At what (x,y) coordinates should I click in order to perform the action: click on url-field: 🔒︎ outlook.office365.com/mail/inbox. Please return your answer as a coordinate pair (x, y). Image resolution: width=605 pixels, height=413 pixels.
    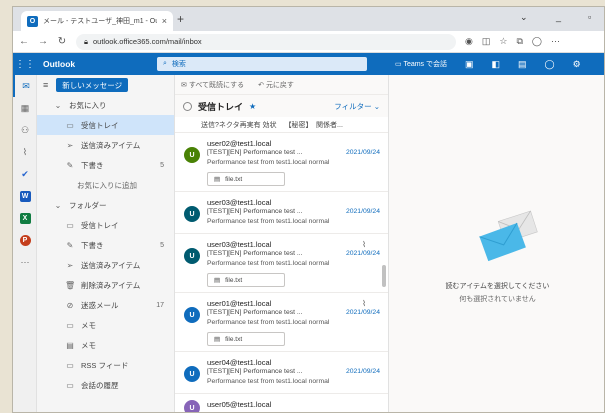
    Looking at the image, I should click on (266, 41).